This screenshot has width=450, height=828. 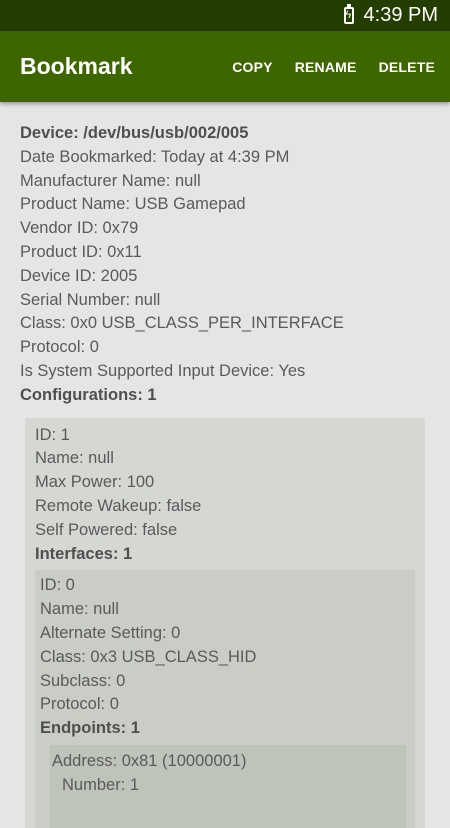 I want to click on rename-button: RENAME, so click(x=326, y=67).